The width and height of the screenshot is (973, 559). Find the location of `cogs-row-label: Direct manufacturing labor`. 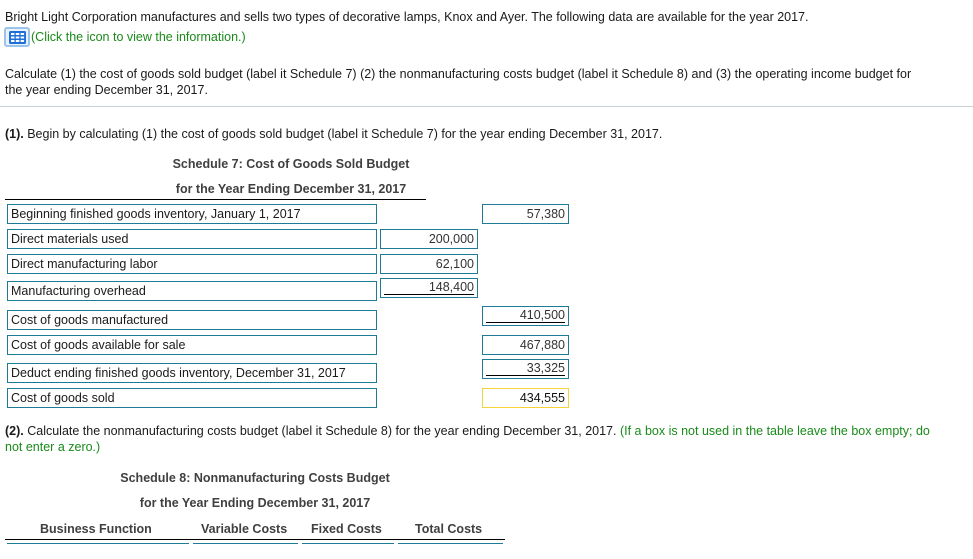

cogs-row-label: Direct manufacturing labor is located at coordinates (192, 264).